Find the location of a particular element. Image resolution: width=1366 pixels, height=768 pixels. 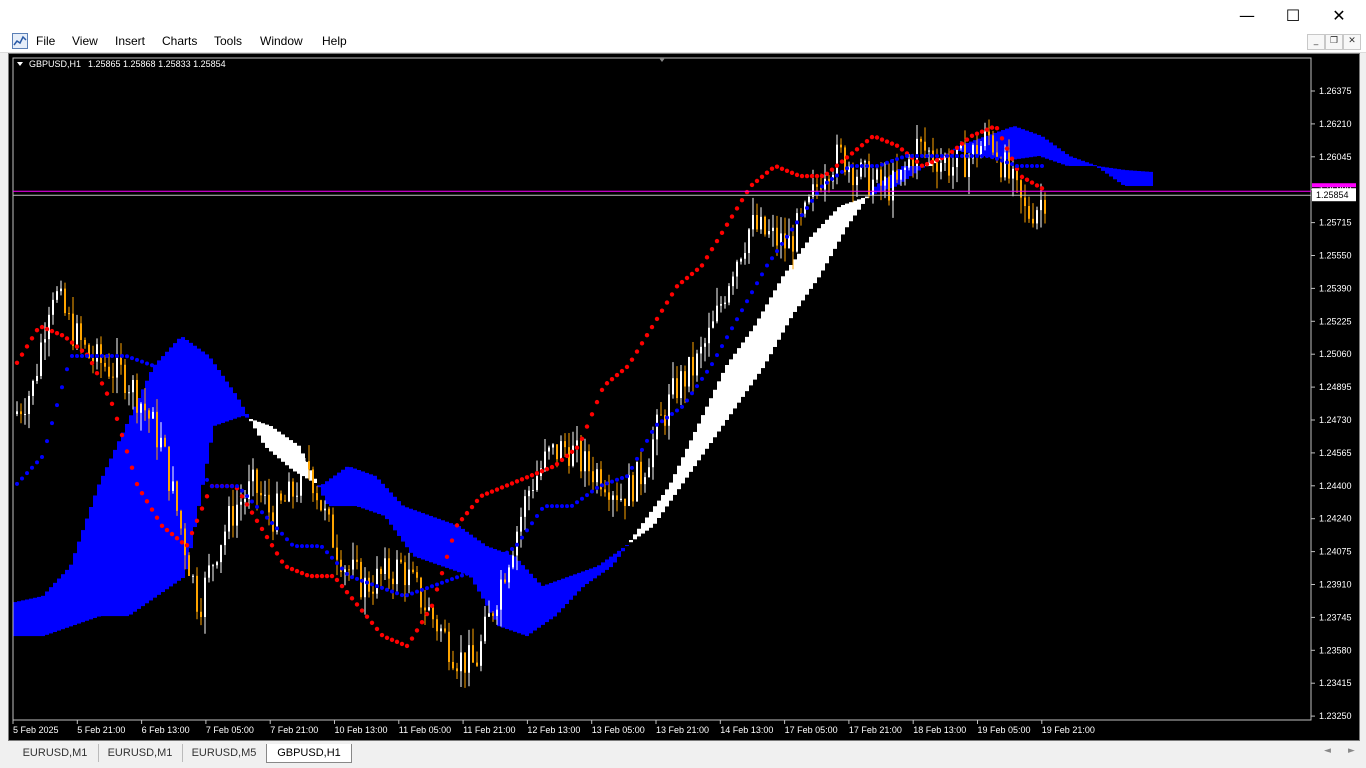

x-tick-label: 19 Feb 05:00 is located at coordinates (1004, 730).